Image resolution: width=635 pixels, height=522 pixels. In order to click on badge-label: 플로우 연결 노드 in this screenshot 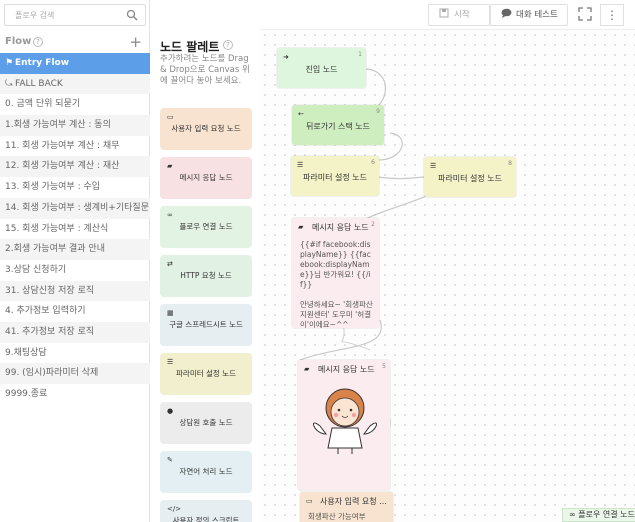, I will do `click(606, 514)`.